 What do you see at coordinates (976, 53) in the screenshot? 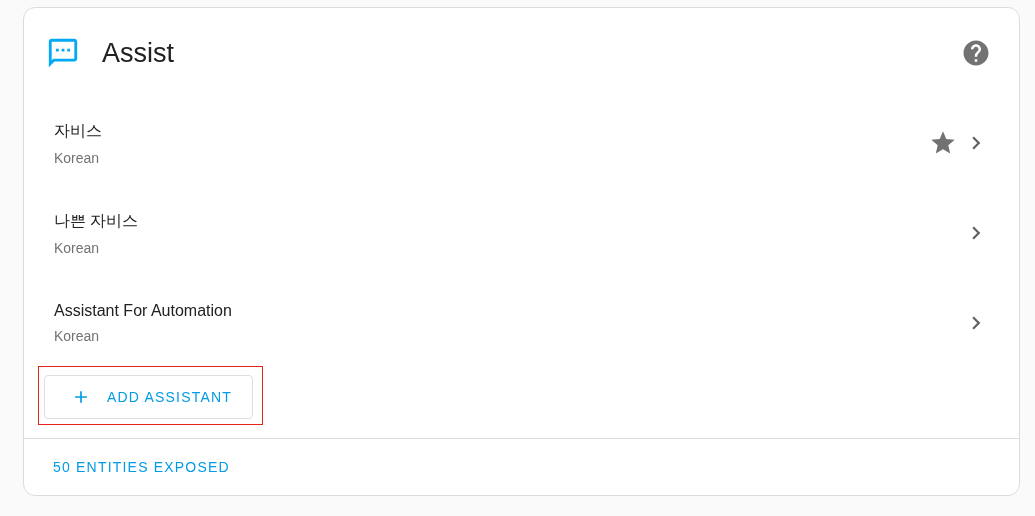
I see `help-icon` at bounding box center [976, 53].